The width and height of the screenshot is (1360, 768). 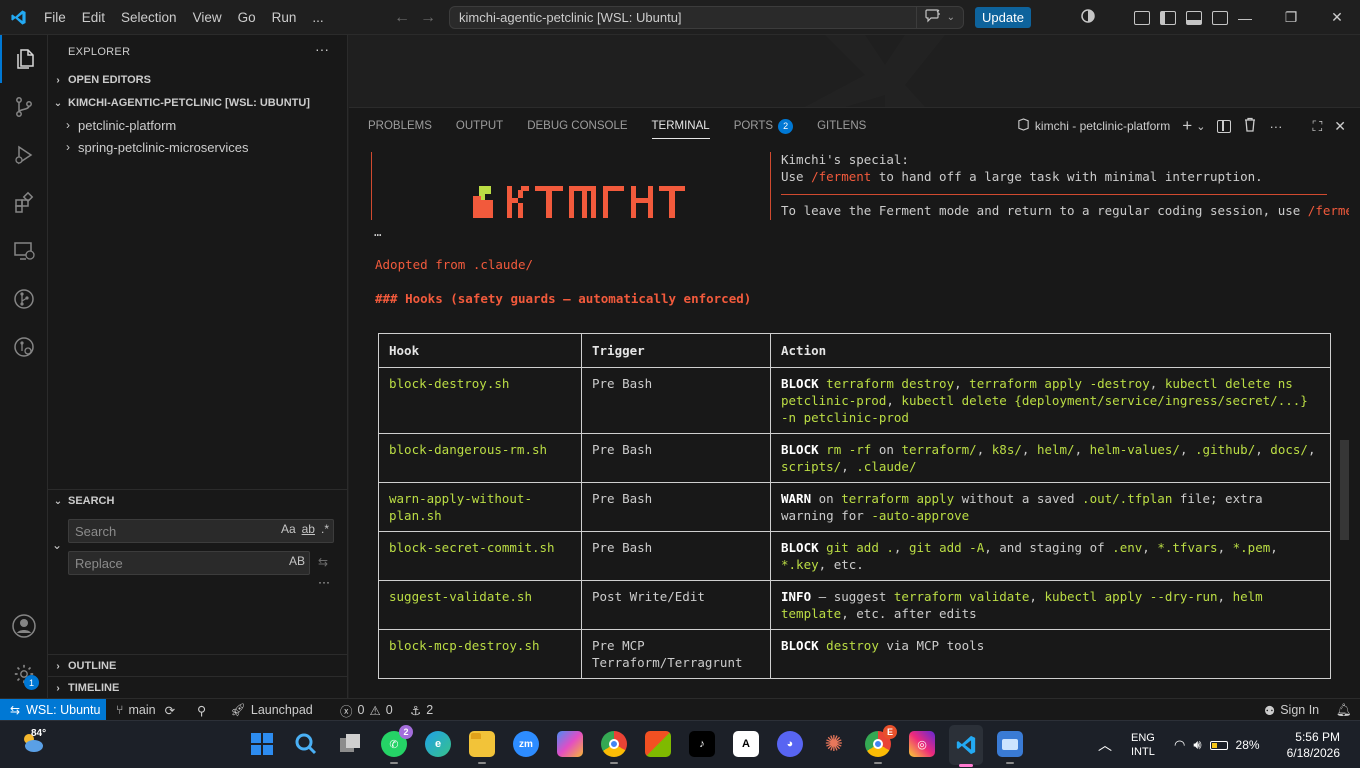 What do you see at coordinates (400, 126) in the screenshot?
I see `tab-problems: PROBLEMS` at bounding box center [400, 126].